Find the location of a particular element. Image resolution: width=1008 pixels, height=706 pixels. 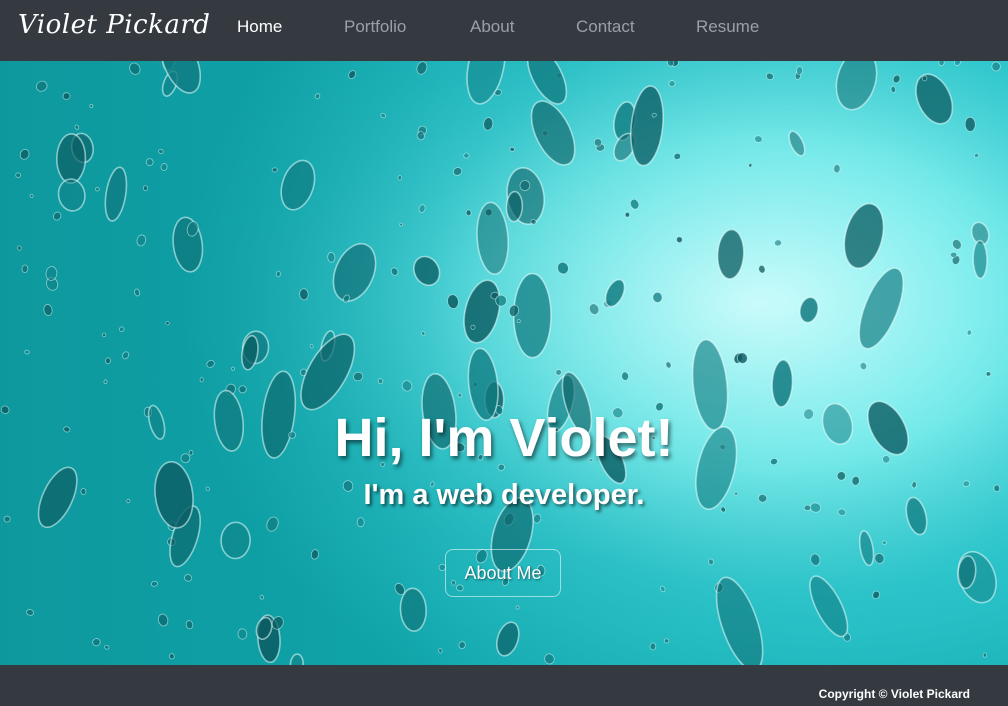

brand-logo: Violet Pickard is located at coordinates (114, 25).